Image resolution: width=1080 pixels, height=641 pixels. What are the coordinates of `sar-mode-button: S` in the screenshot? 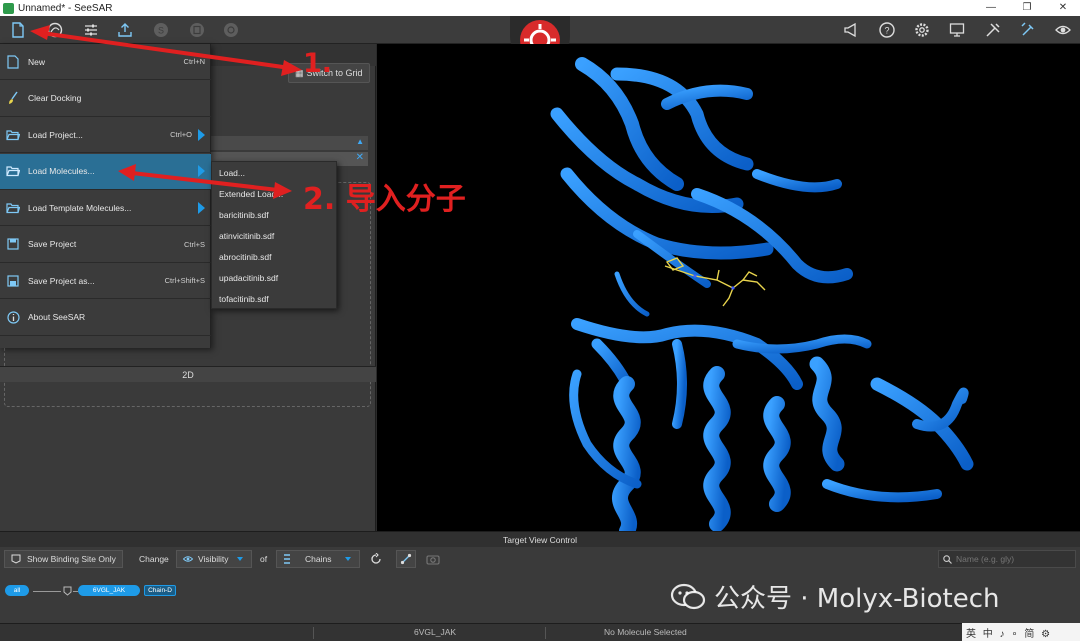 It's located at (161, 30).